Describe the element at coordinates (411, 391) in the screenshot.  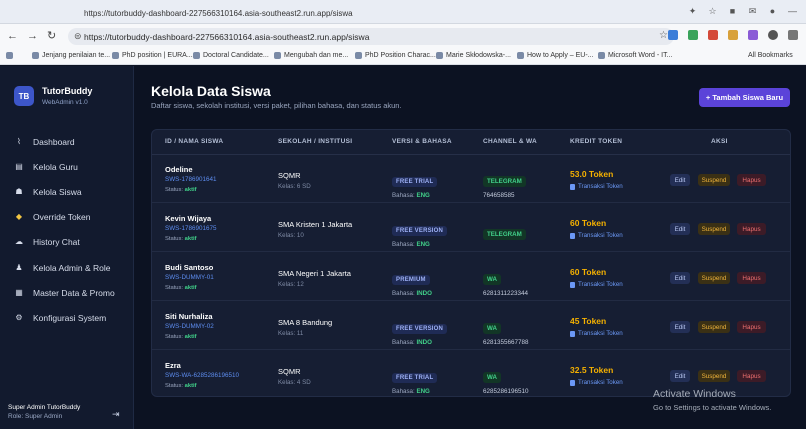
I see `bahasa: Bahasa: ENG` at that location.